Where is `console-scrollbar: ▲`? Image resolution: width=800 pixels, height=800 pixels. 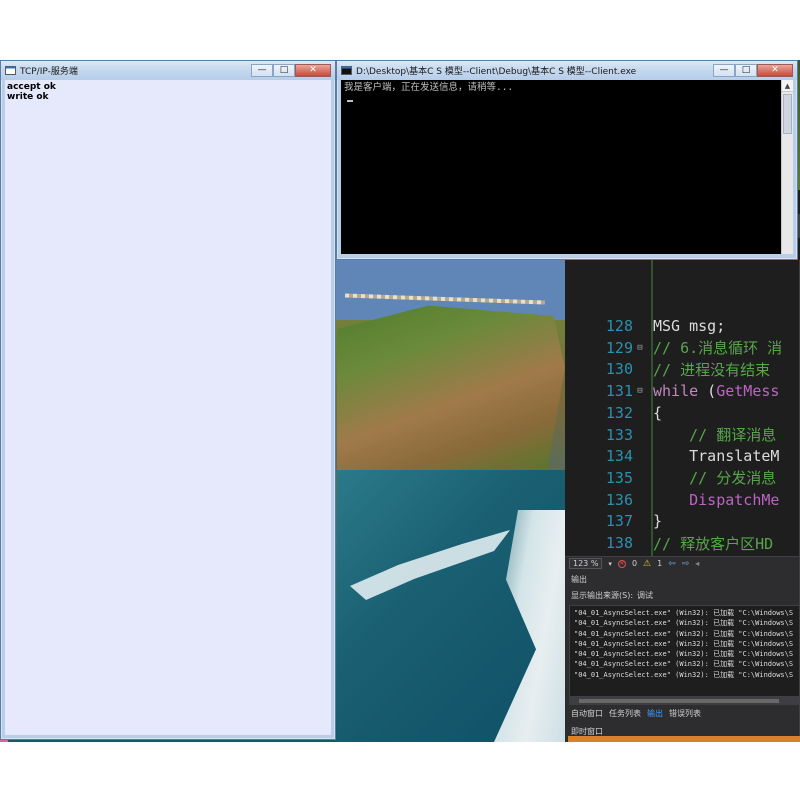
console-scrollbar: ▲ is located at coordinates (787, 167).